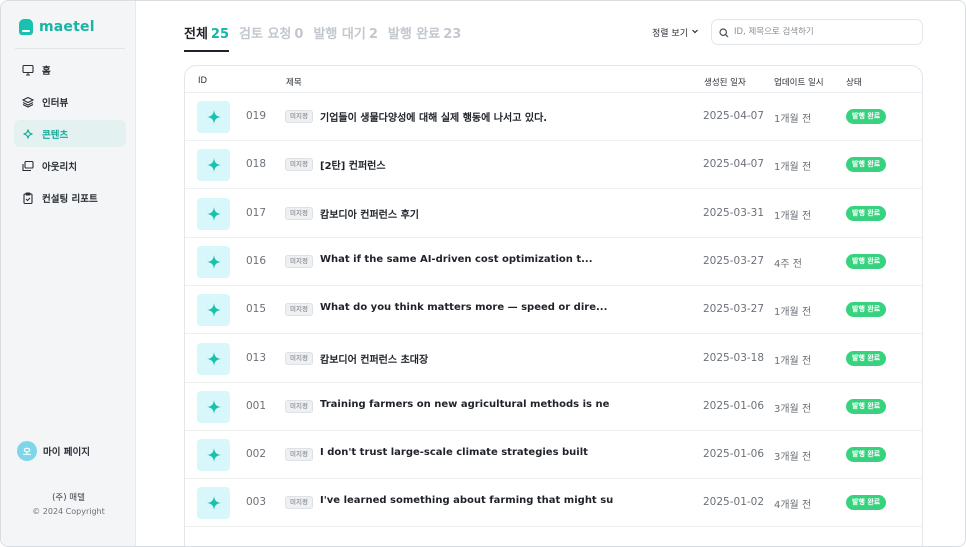 This screenshot has width=966, height=547. What do you see at coordinates (824, 32) in the screenshot?
I see `search-input` at bounding box center [824, 32].